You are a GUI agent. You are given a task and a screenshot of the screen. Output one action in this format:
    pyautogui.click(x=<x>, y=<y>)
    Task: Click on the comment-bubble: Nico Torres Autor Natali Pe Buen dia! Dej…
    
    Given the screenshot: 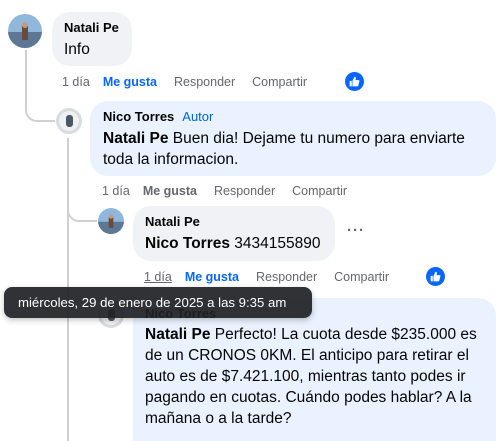 What is the action you would take?
    pyautogui.click(x=293, y=138)
    